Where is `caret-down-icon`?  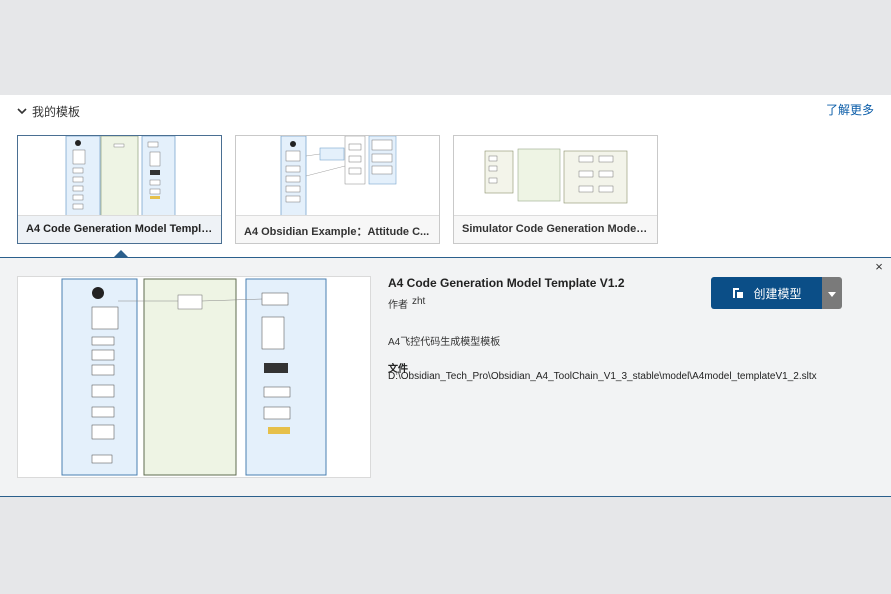 caret-down-icon is located at coordinates (832, 293).